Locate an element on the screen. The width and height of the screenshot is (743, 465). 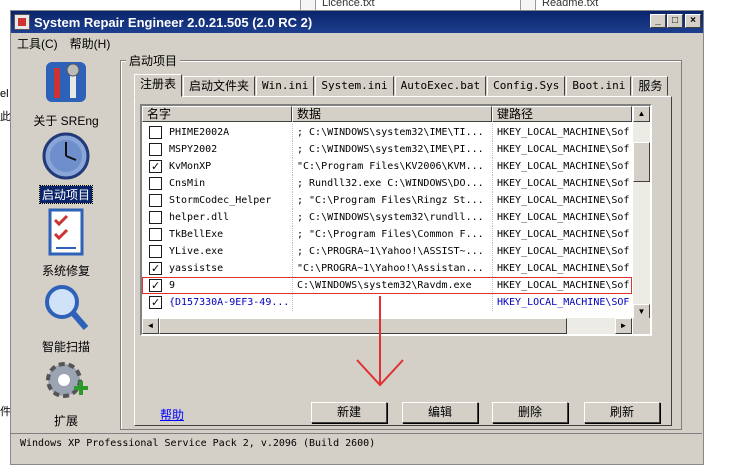
cell-name: StormCodec_Helper is located at coordinates (217, 200).